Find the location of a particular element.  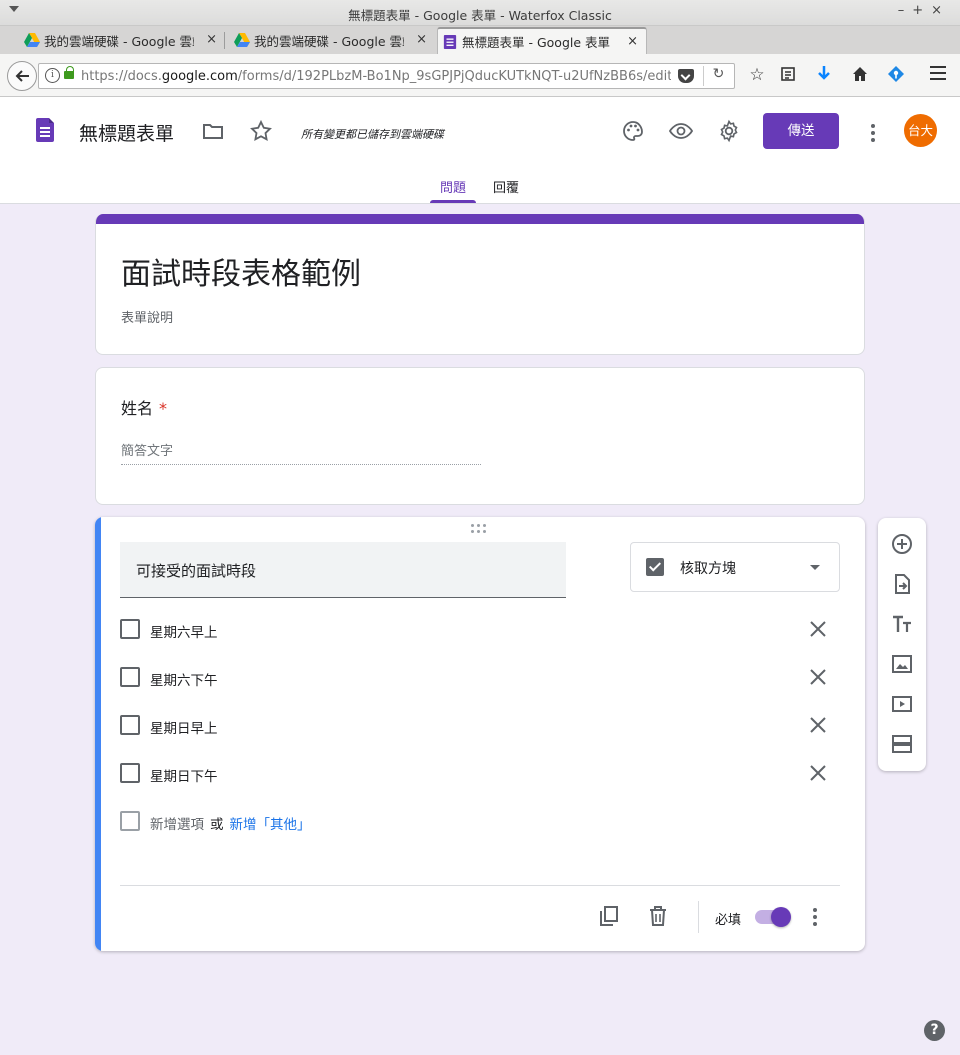

import-questions-icon is located at coordinates (902, 584).